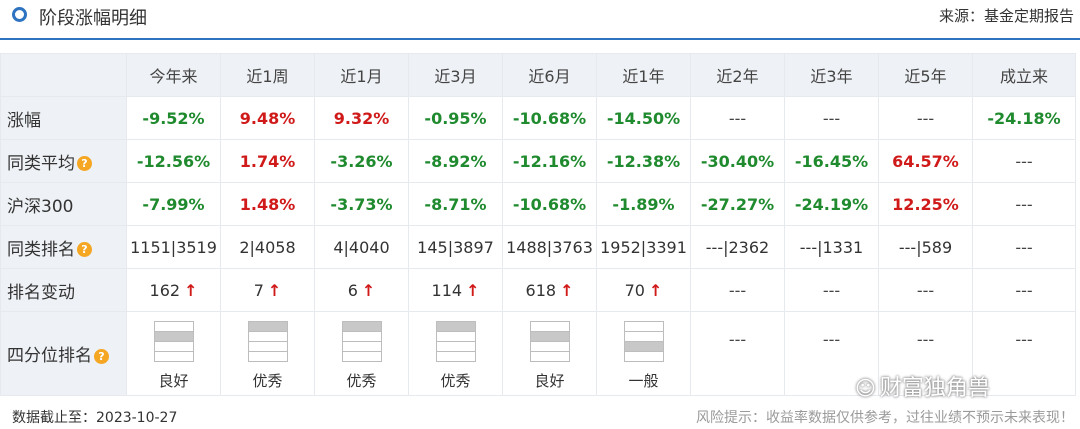 This screenshot has height=429, width=1080. Describe the element at coordinates (267, 118) in the screenshot. I see `table-cell: 9.48%` at that location.